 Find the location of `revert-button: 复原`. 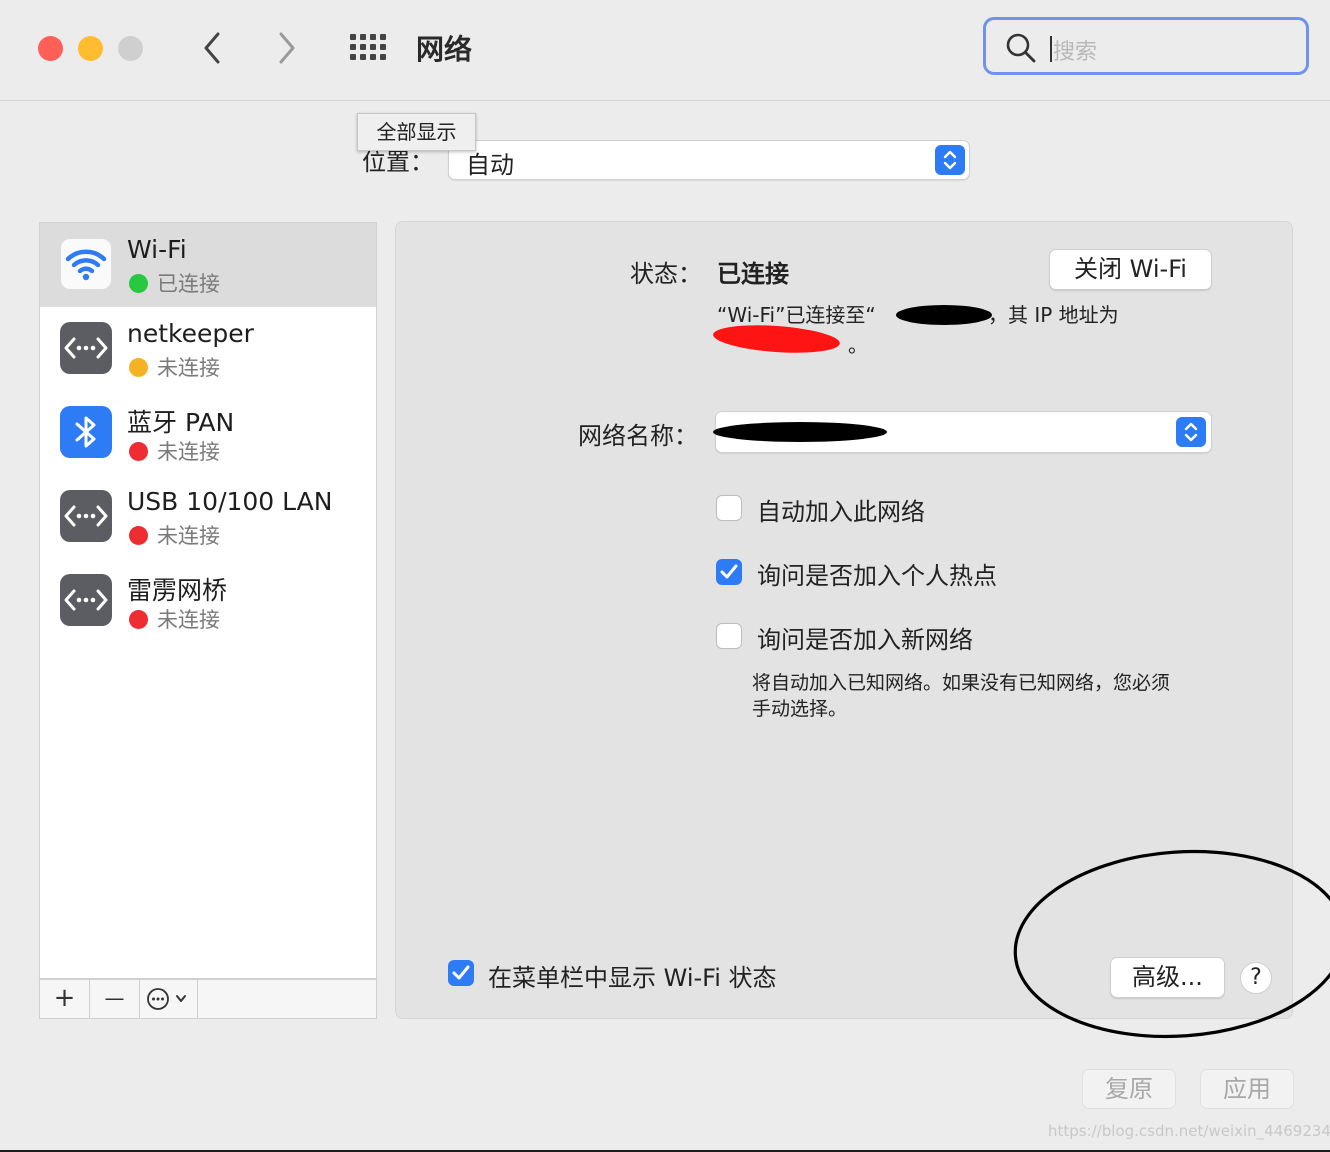

revert-button: 复原 is located at coordinates (1129, 1089).